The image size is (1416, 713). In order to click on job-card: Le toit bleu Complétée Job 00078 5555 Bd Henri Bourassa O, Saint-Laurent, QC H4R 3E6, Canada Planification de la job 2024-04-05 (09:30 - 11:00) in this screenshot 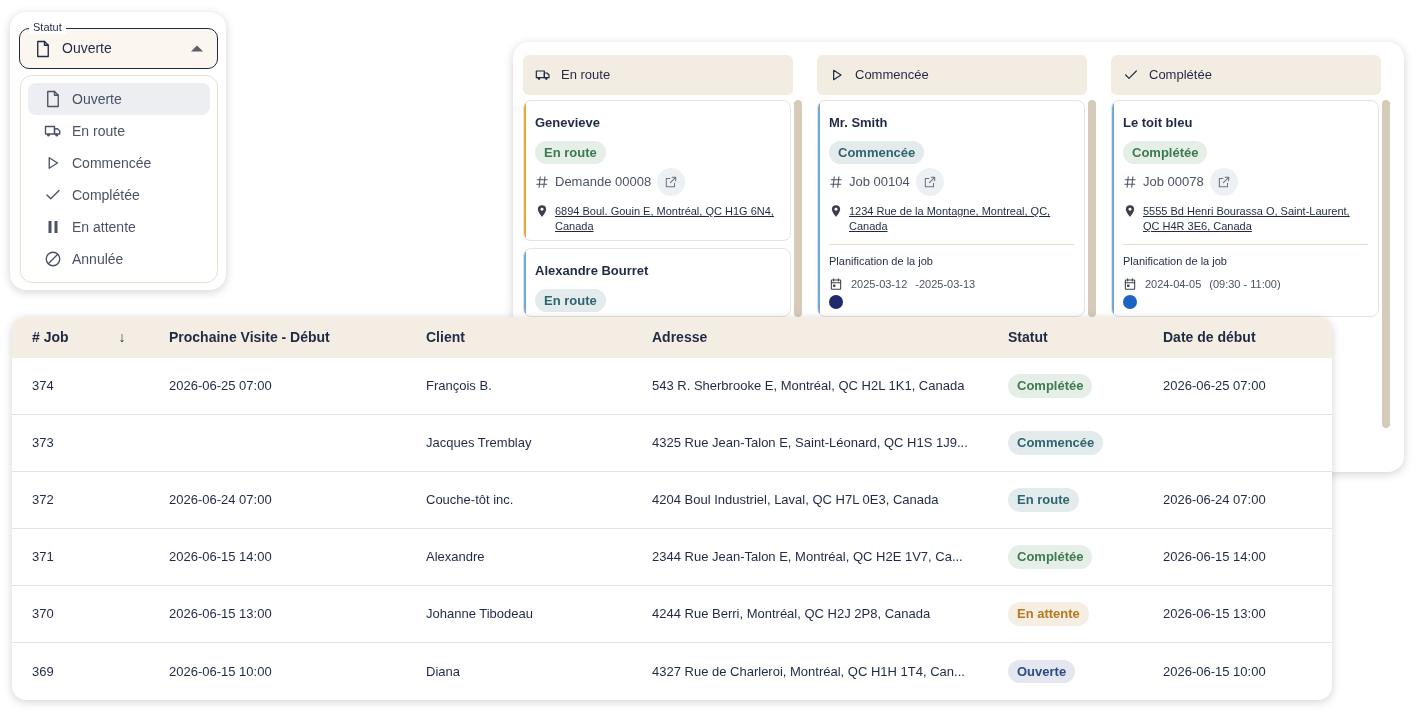, I will do `click(1245, 208)`.